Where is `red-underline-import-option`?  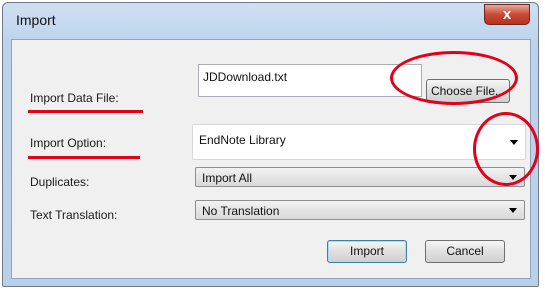
red-underline-import-option is located at coordinates (84, 157).